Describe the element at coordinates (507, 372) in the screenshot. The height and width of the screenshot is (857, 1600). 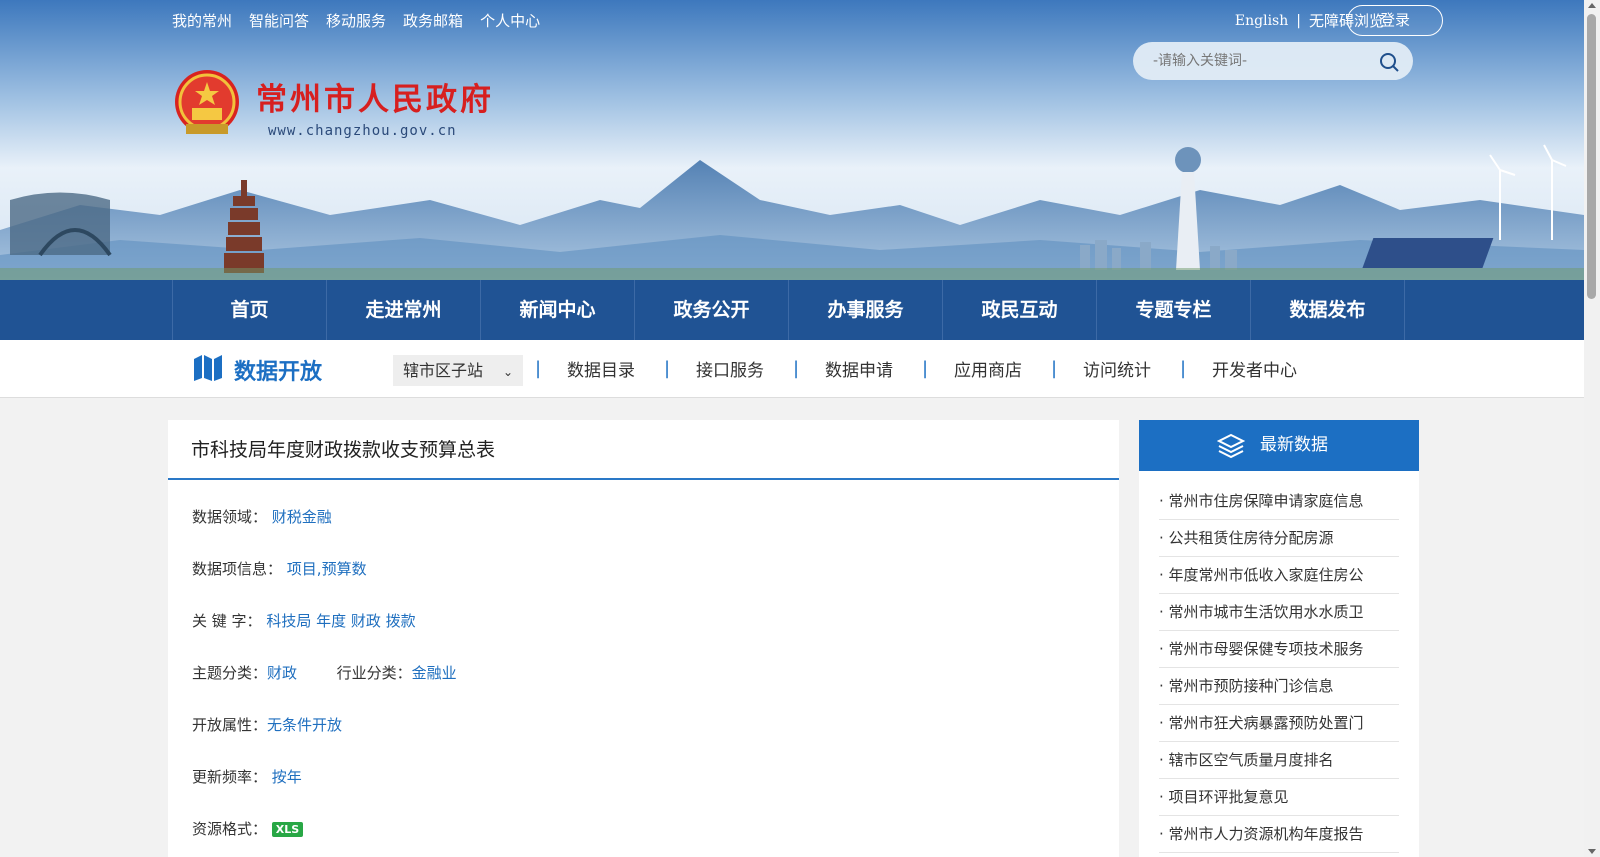
I see `chevron-down-icon: ⌄` at that location.